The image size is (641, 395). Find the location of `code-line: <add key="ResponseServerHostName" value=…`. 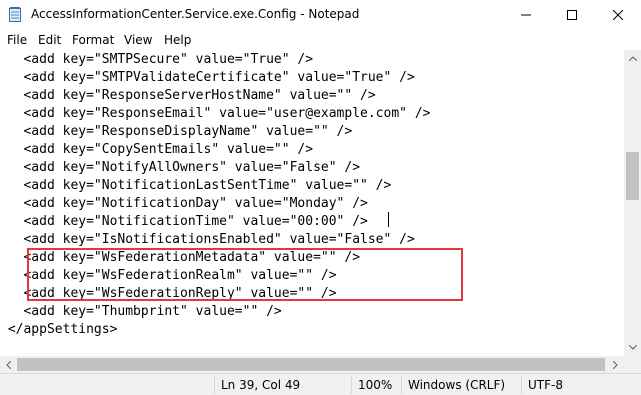

code-line: <add key="ResponseServerHostName" value=… is located at coordinates (188, 95).